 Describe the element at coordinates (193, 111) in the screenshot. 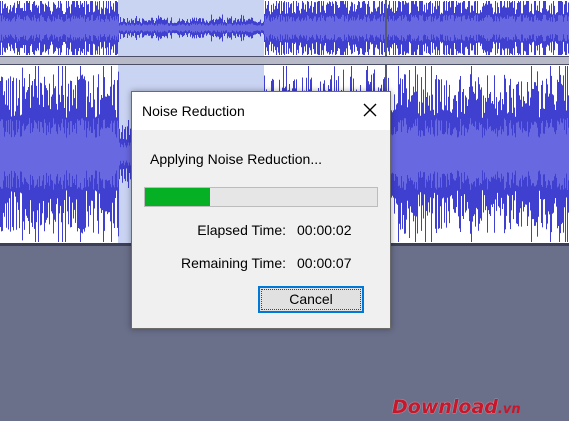

I see `dialog-title: Noise Reduction` at that location.